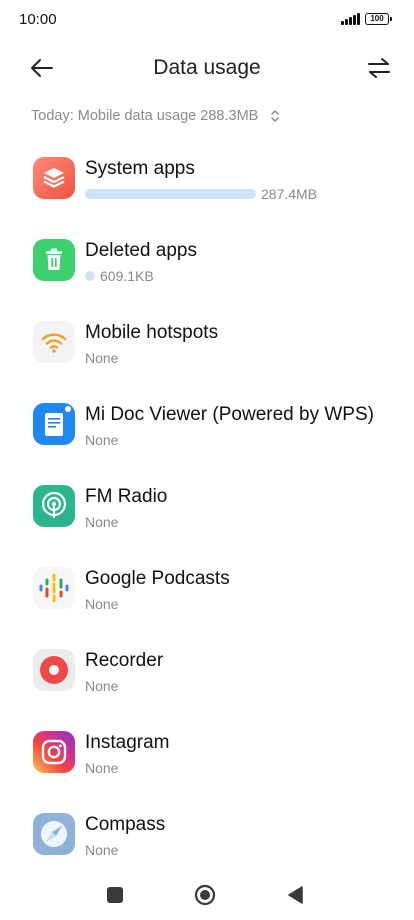 The width and height of the screenshot is (414, 920). I want to click on usage-summary-selector: Today: Mobile data usage 288.3MB, so click(155, 116).